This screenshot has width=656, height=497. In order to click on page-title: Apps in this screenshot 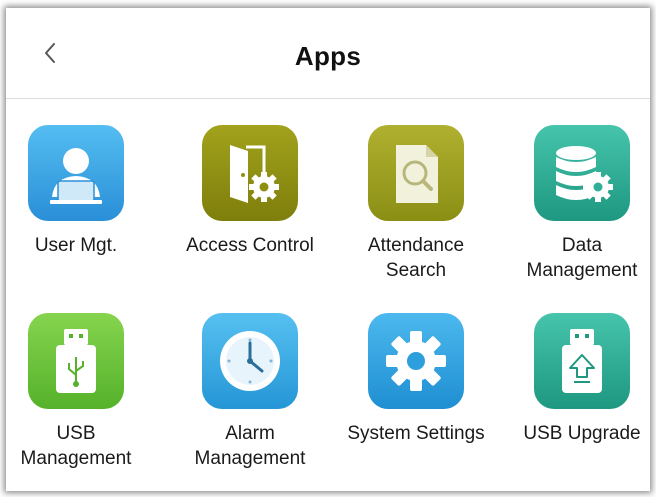, I will do `click(328, 56)`.